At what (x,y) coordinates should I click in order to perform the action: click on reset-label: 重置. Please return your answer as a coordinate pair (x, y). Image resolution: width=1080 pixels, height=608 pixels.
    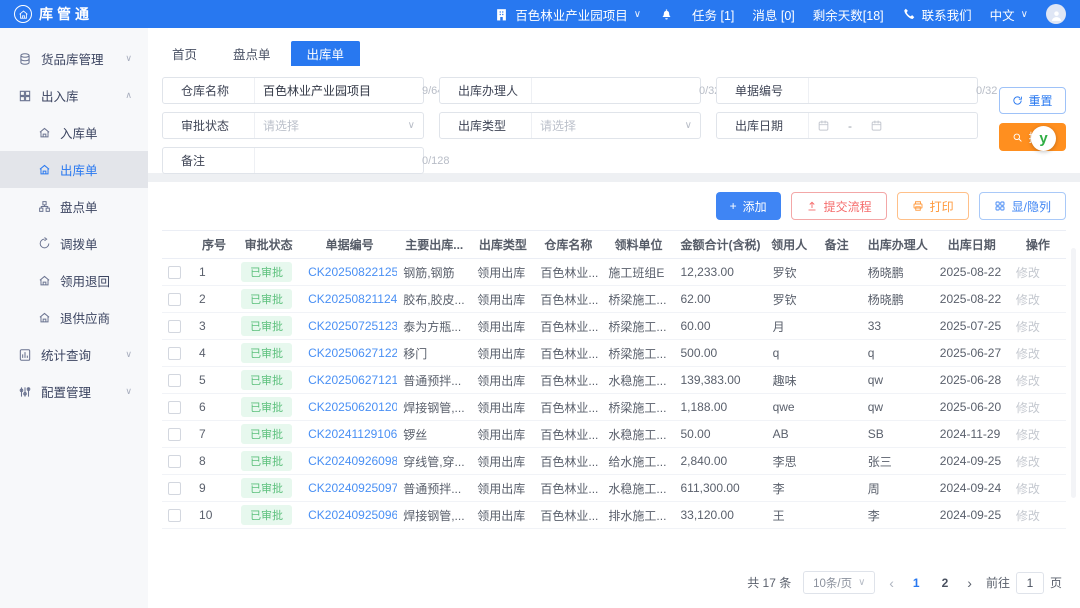
    Looking at the image, I should click on (1040, 101).